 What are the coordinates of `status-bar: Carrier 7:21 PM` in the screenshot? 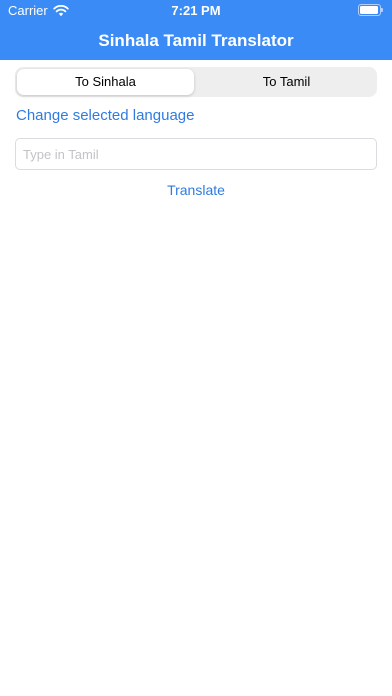 It's located at (196, 11).